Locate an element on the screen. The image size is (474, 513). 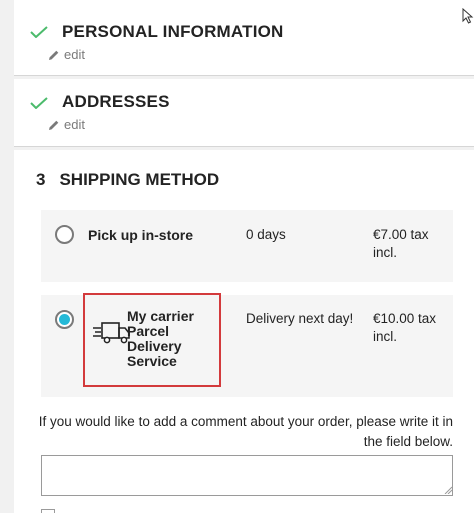
mouse-cursor-icon is located at coordinates (468, 16).